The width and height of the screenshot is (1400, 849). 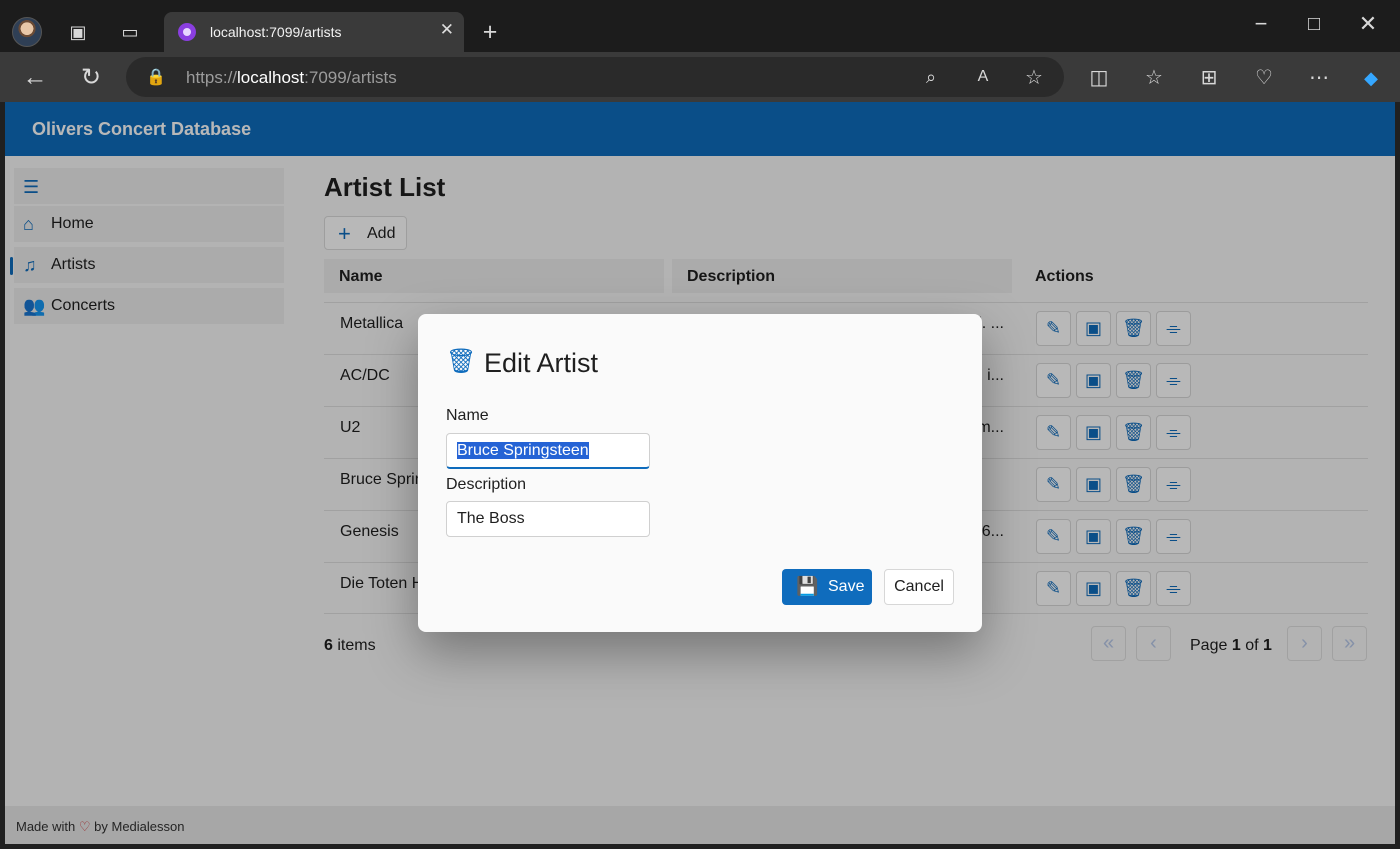 What do you see at coordinates (156, 77) in the screenshot?
I see `lock-icon: 🔒` at bounding box center [156, 77].